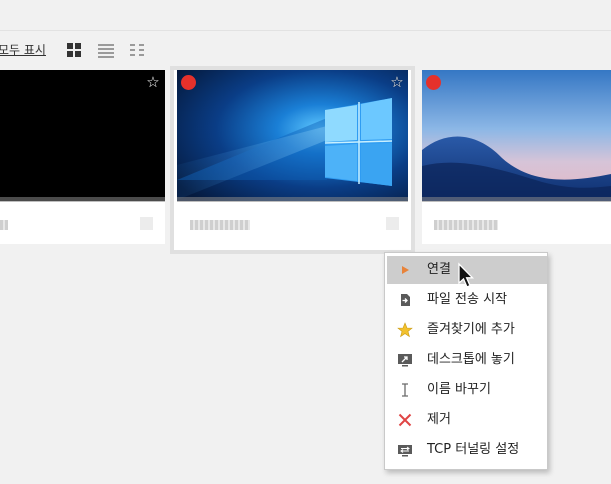  I want to click on menu-item-rename: 이름 바꾸기, so click(467, 390).